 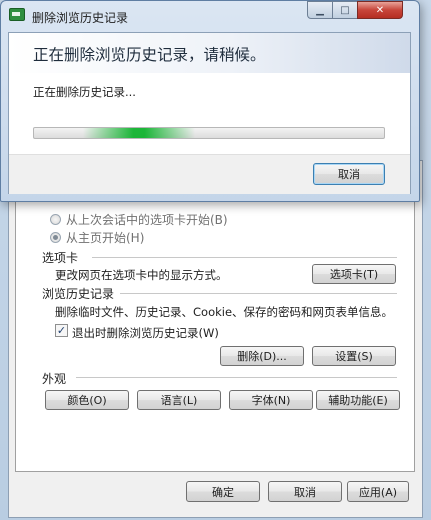 I want to click on minimize-icon: ▁, so click(x=320, y=10).